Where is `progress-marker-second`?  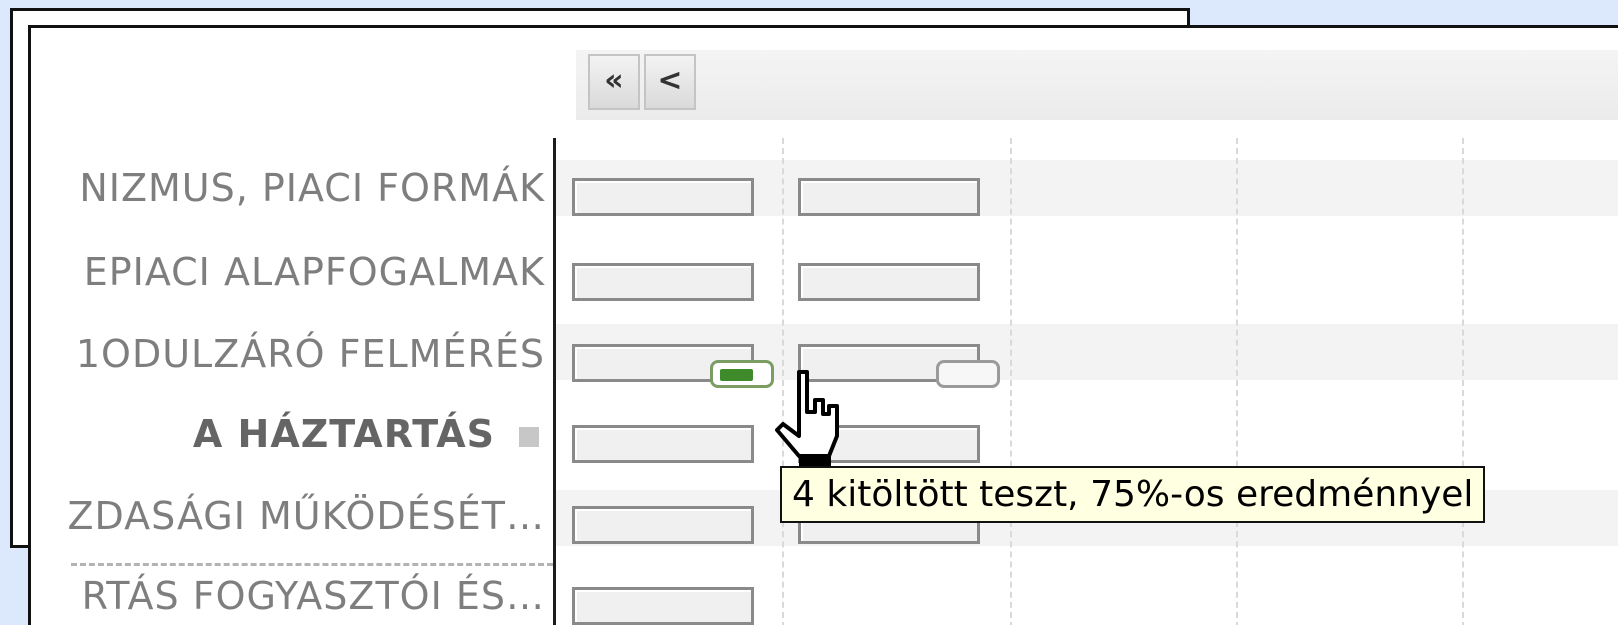 progress-marker-second is located at coordinates (968, 374).